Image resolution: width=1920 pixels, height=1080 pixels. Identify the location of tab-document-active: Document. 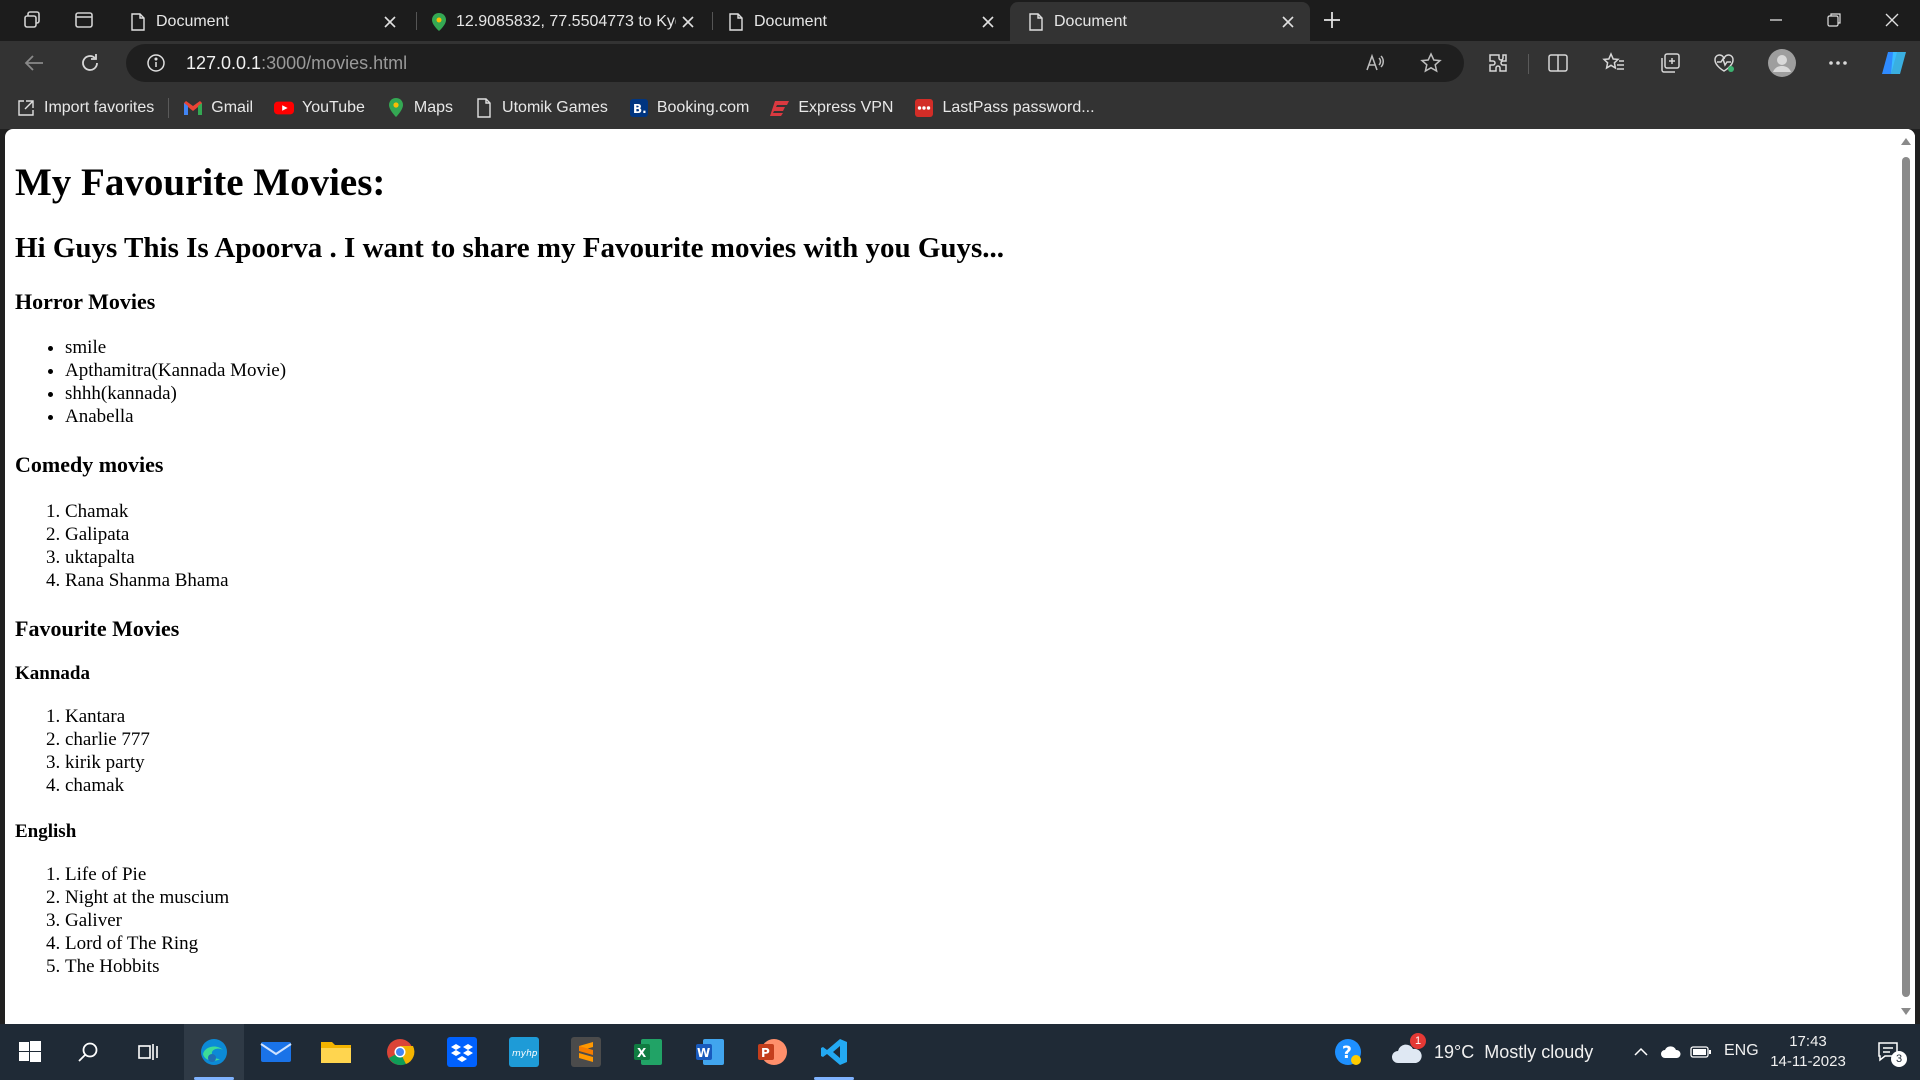
(1160, 21).